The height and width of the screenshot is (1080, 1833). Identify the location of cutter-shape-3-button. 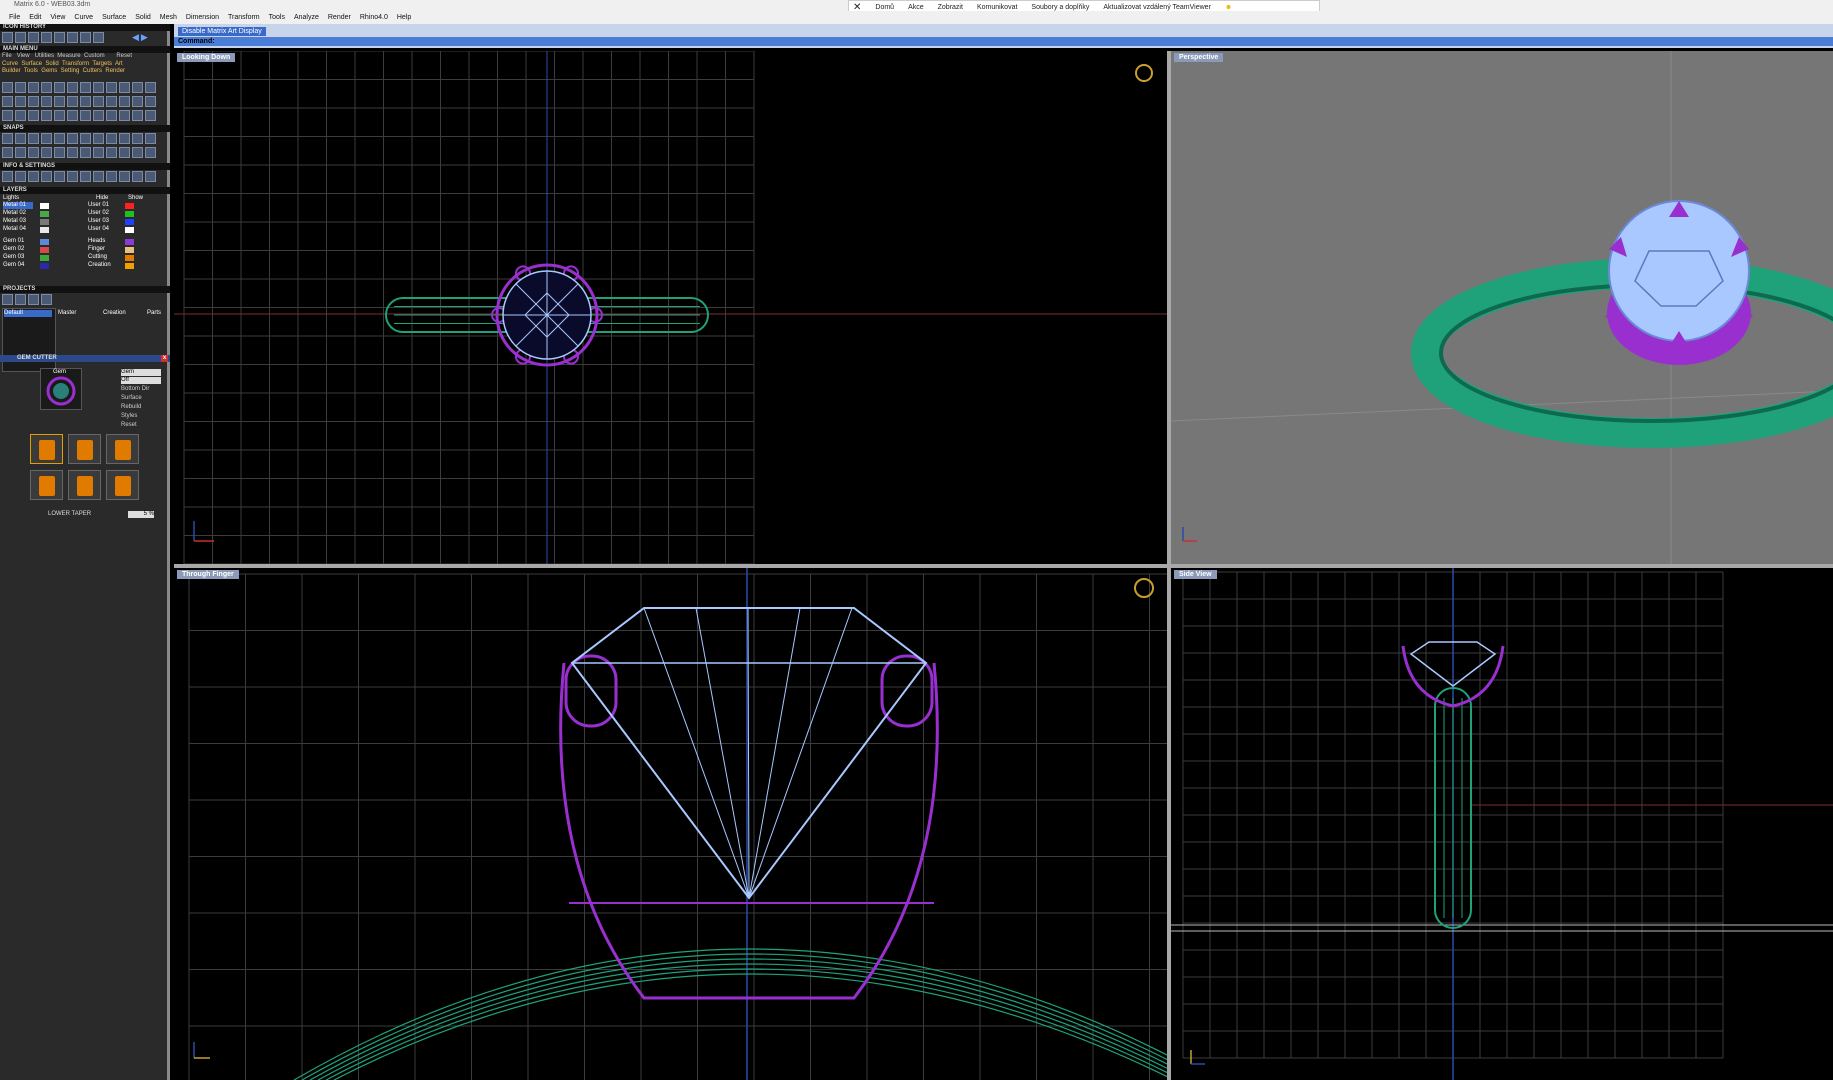
(122, 449).